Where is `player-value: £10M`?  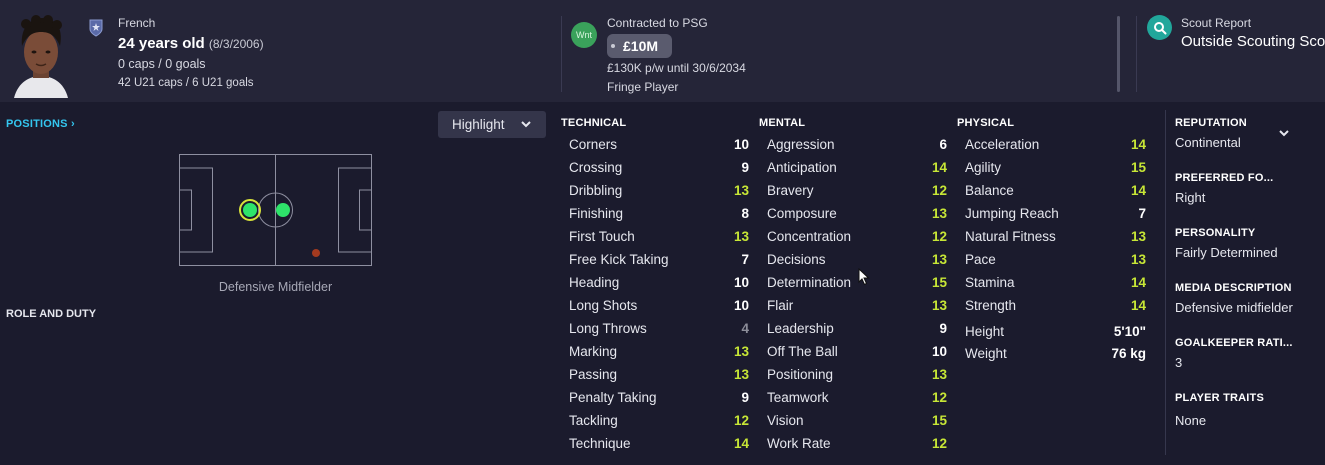 player-value: £10M is located at coordinates (639, 46).